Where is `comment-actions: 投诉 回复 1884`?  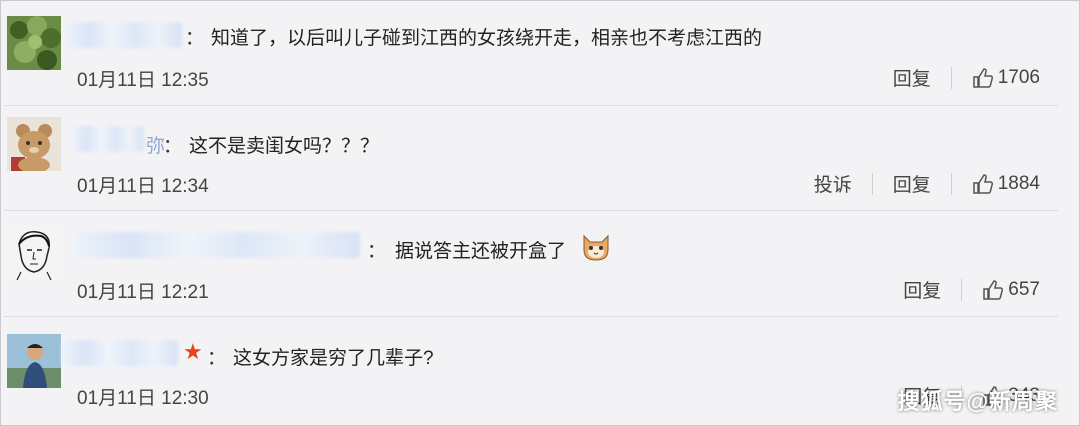 comment-actions: 投诉 回复 1884 is located at coordinates (927, 183).